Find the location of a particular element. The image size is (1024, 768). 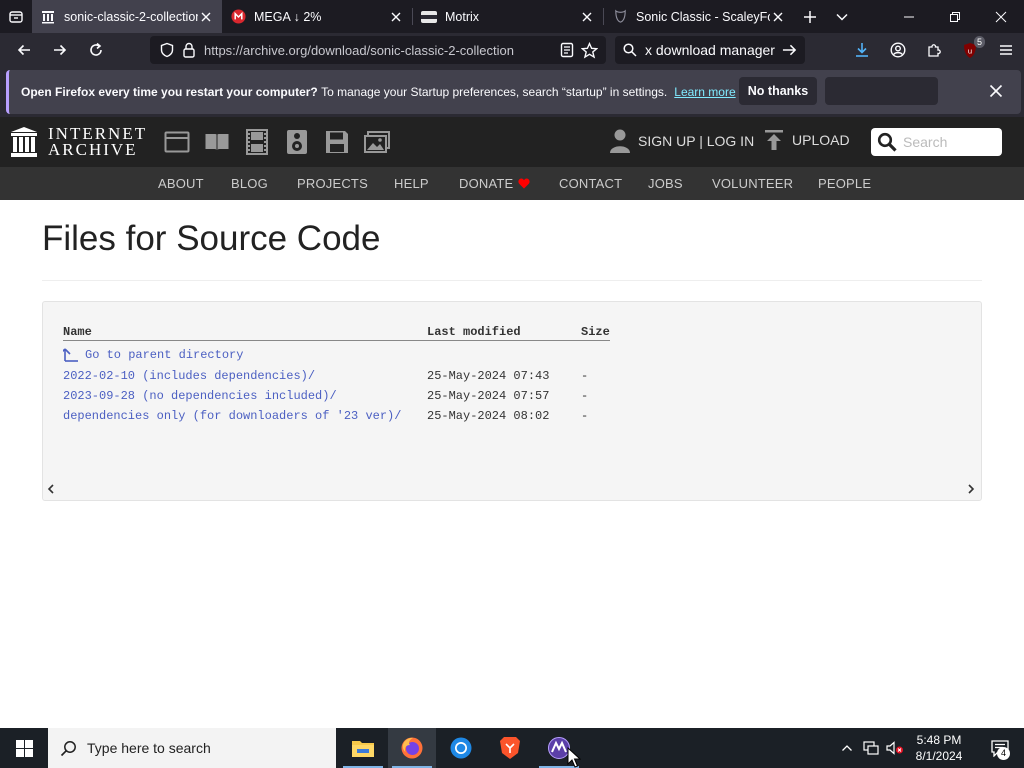

column-header-name: Name is located at coordinates (77, 332).